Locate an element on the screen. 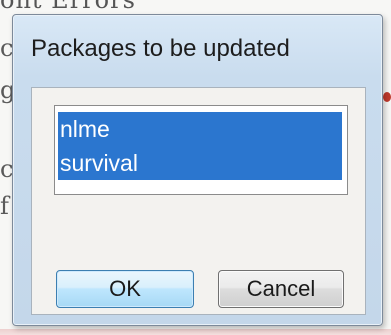  list-item: nlme is located at coordinates (200, 129).